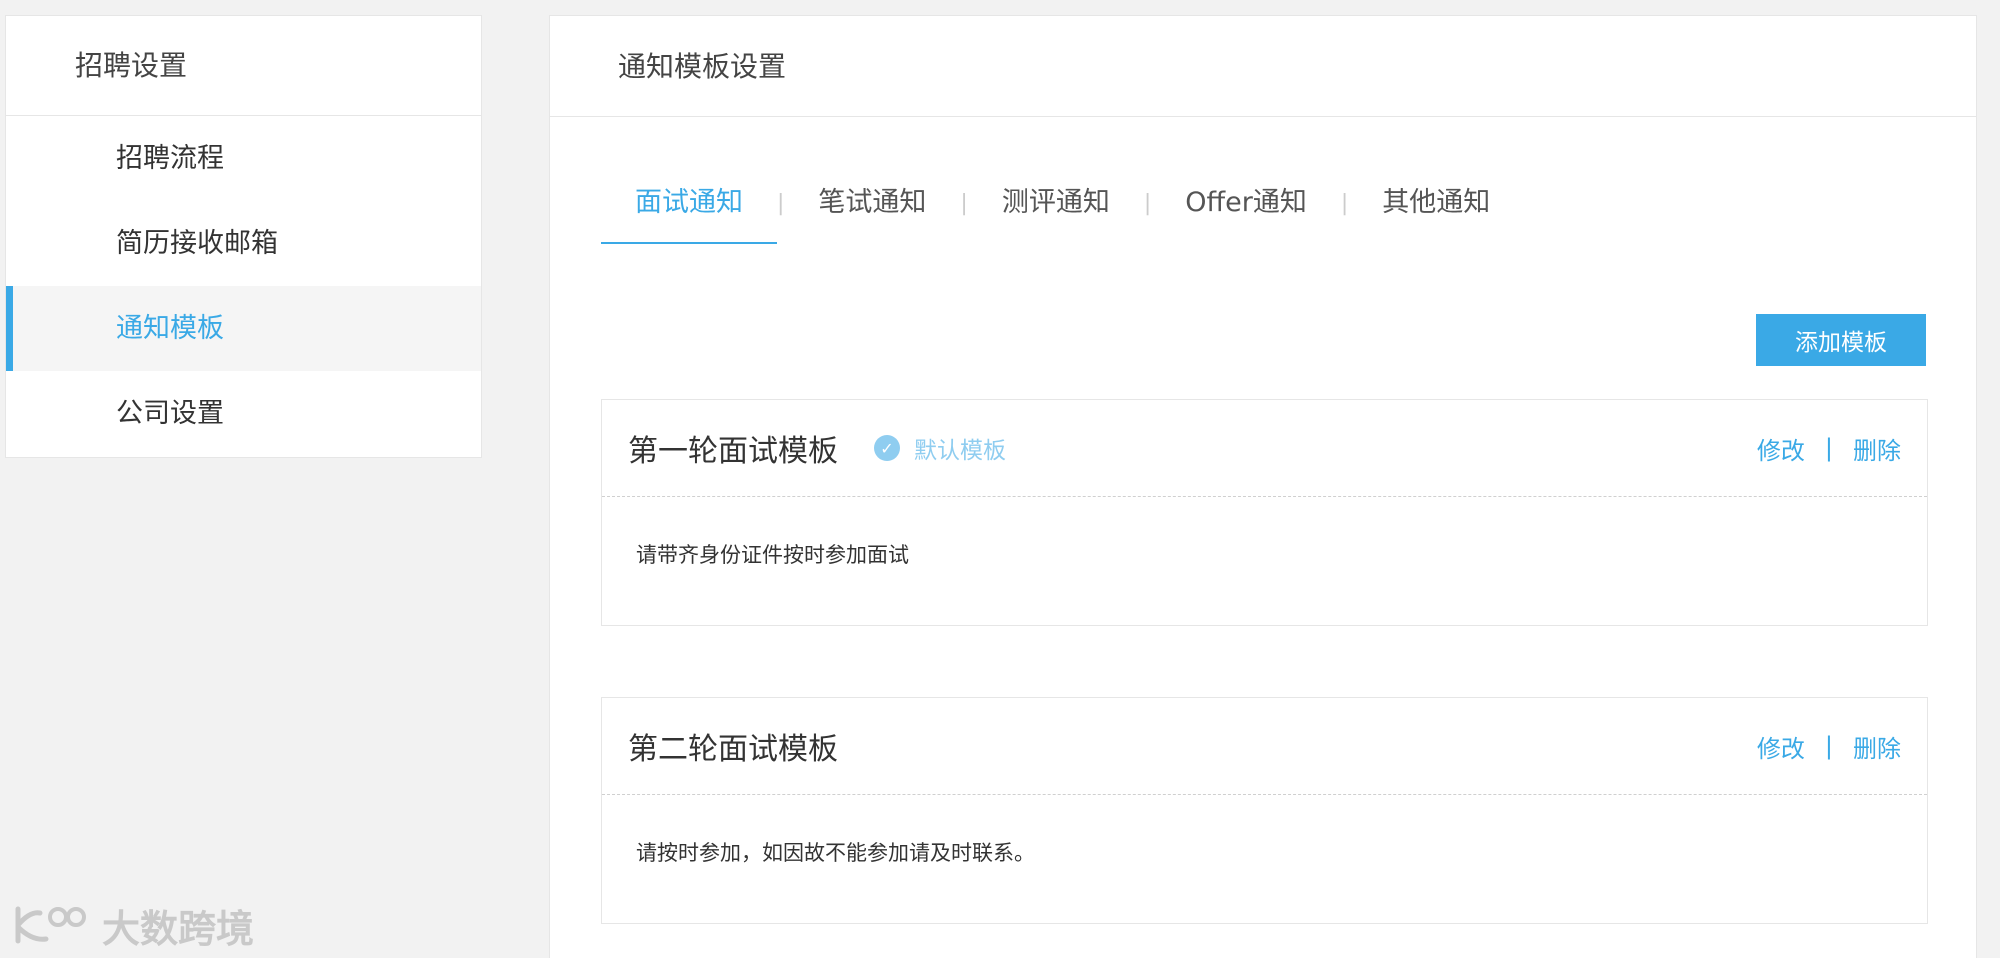 The image size is (2000, 958). What do you see at coordinates (50, 924) in the screenshot?
I see `watermark-logo-icon` at bounding box center [50, 924].